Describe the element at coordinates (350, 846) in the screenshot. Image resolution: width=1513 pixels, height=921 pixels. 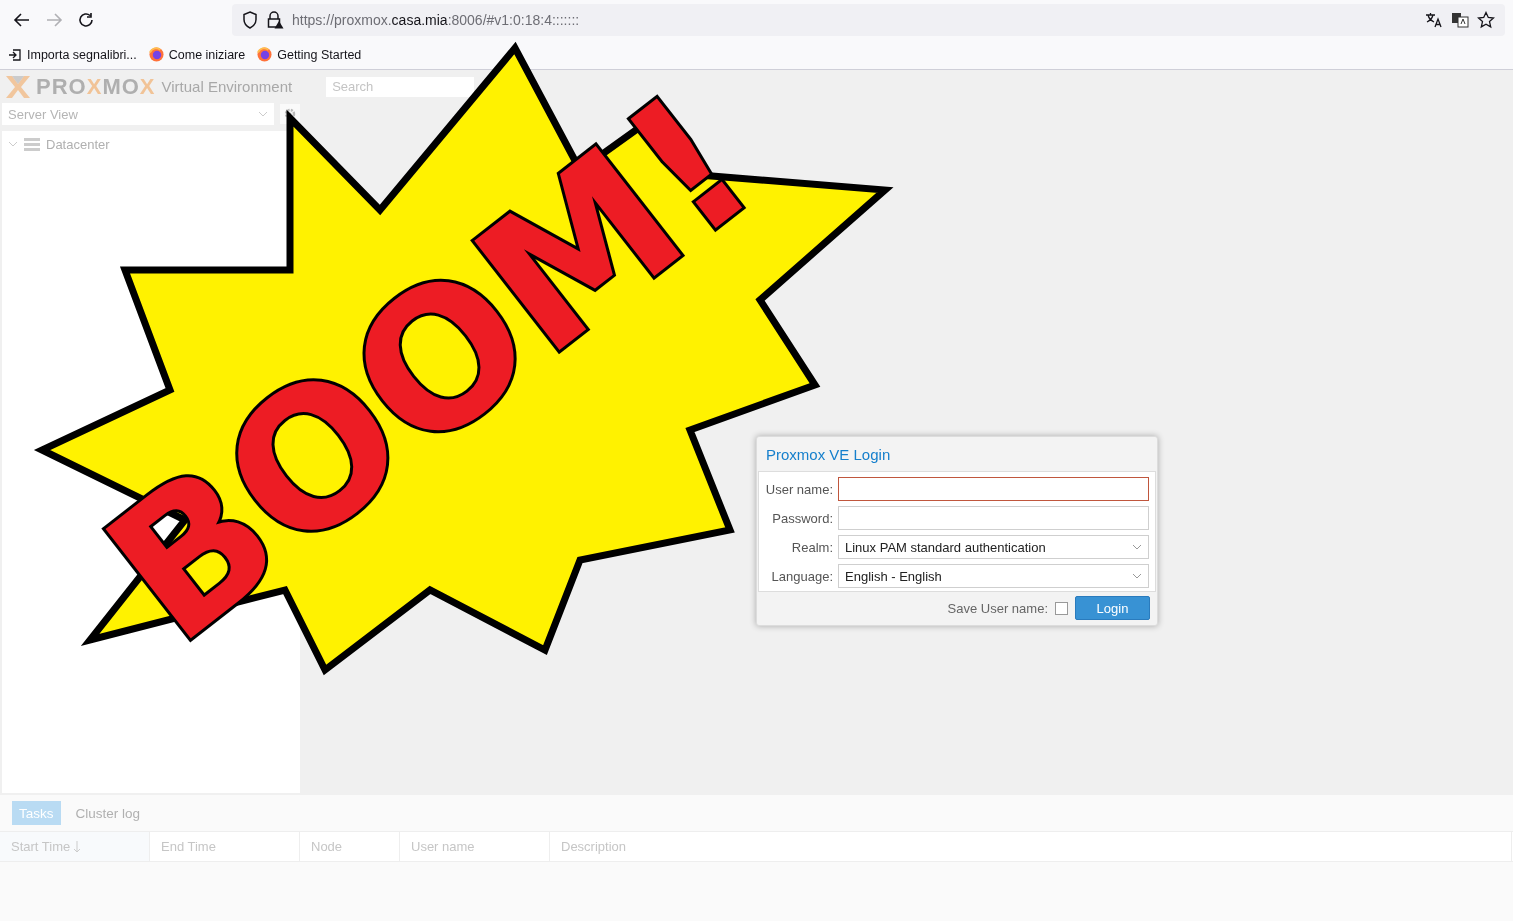
I see `column-header: Node` at that location.